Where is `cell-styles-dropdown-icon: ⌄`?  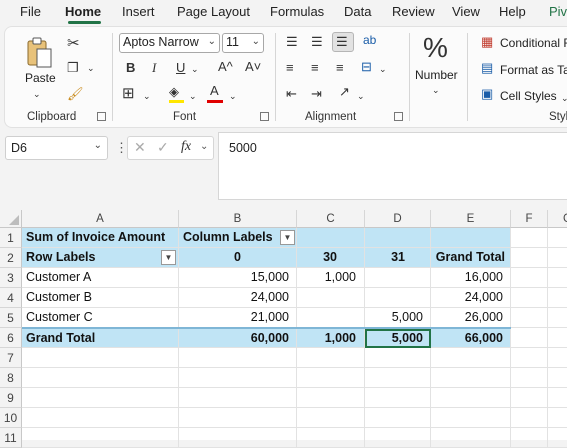
cell-styles-dropdown-icon: ⌄ is located at coordinates (564, 98).